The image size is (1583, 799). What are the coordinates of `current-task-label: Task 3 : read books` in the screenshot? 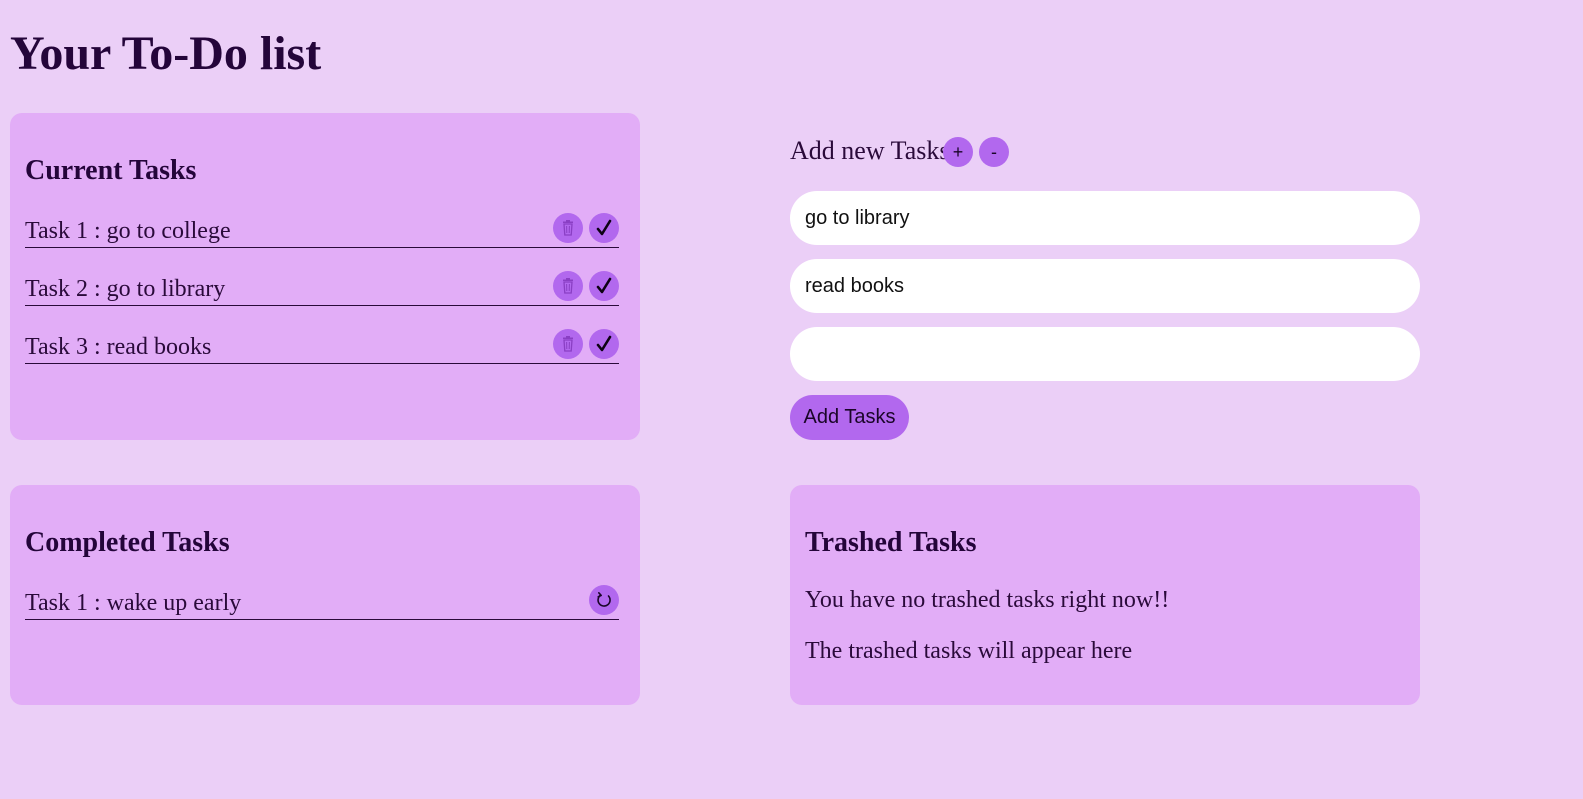 It's located at (118, 347).